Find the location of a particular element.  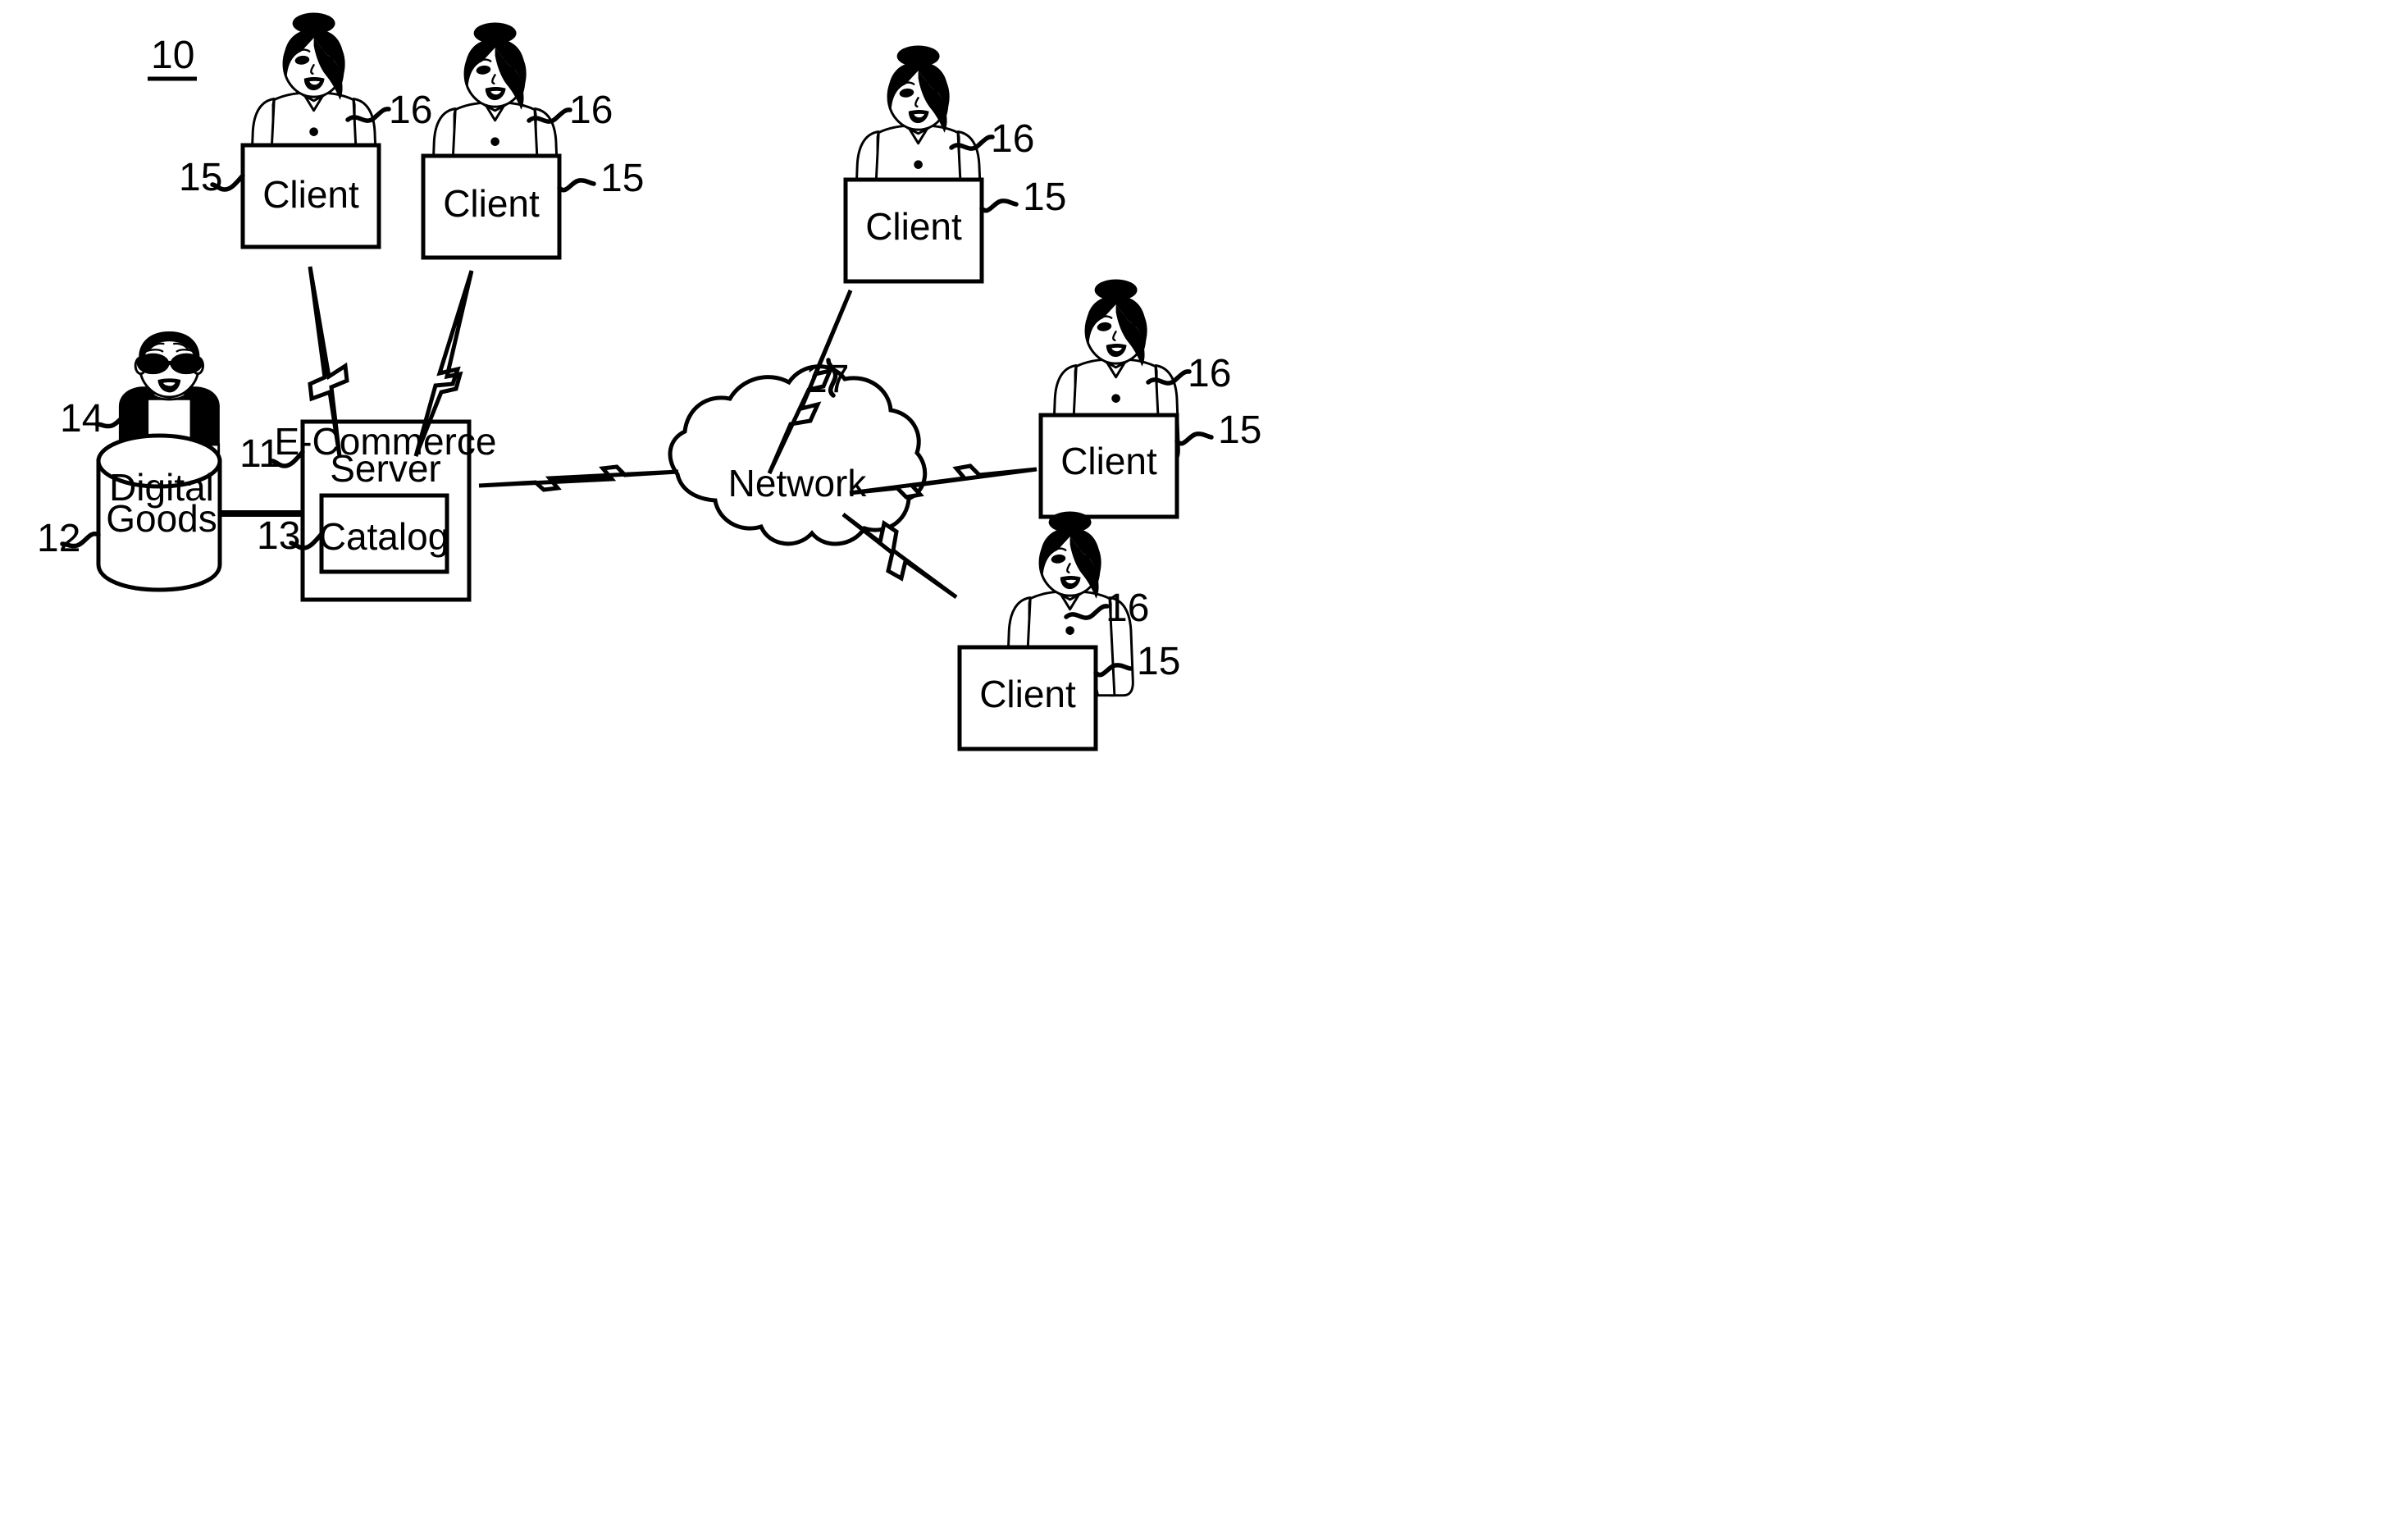

figure-number: 10 is located at coordinates (172, 57).